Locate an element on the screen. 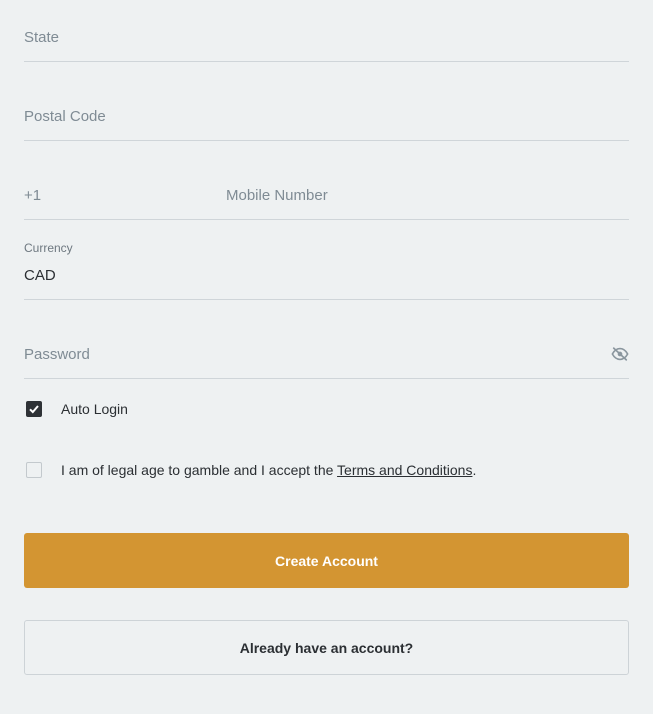 The height and width of the screenshot is (714, 653). legal-age-label-suffix: . is located at coordinates (474, 470).